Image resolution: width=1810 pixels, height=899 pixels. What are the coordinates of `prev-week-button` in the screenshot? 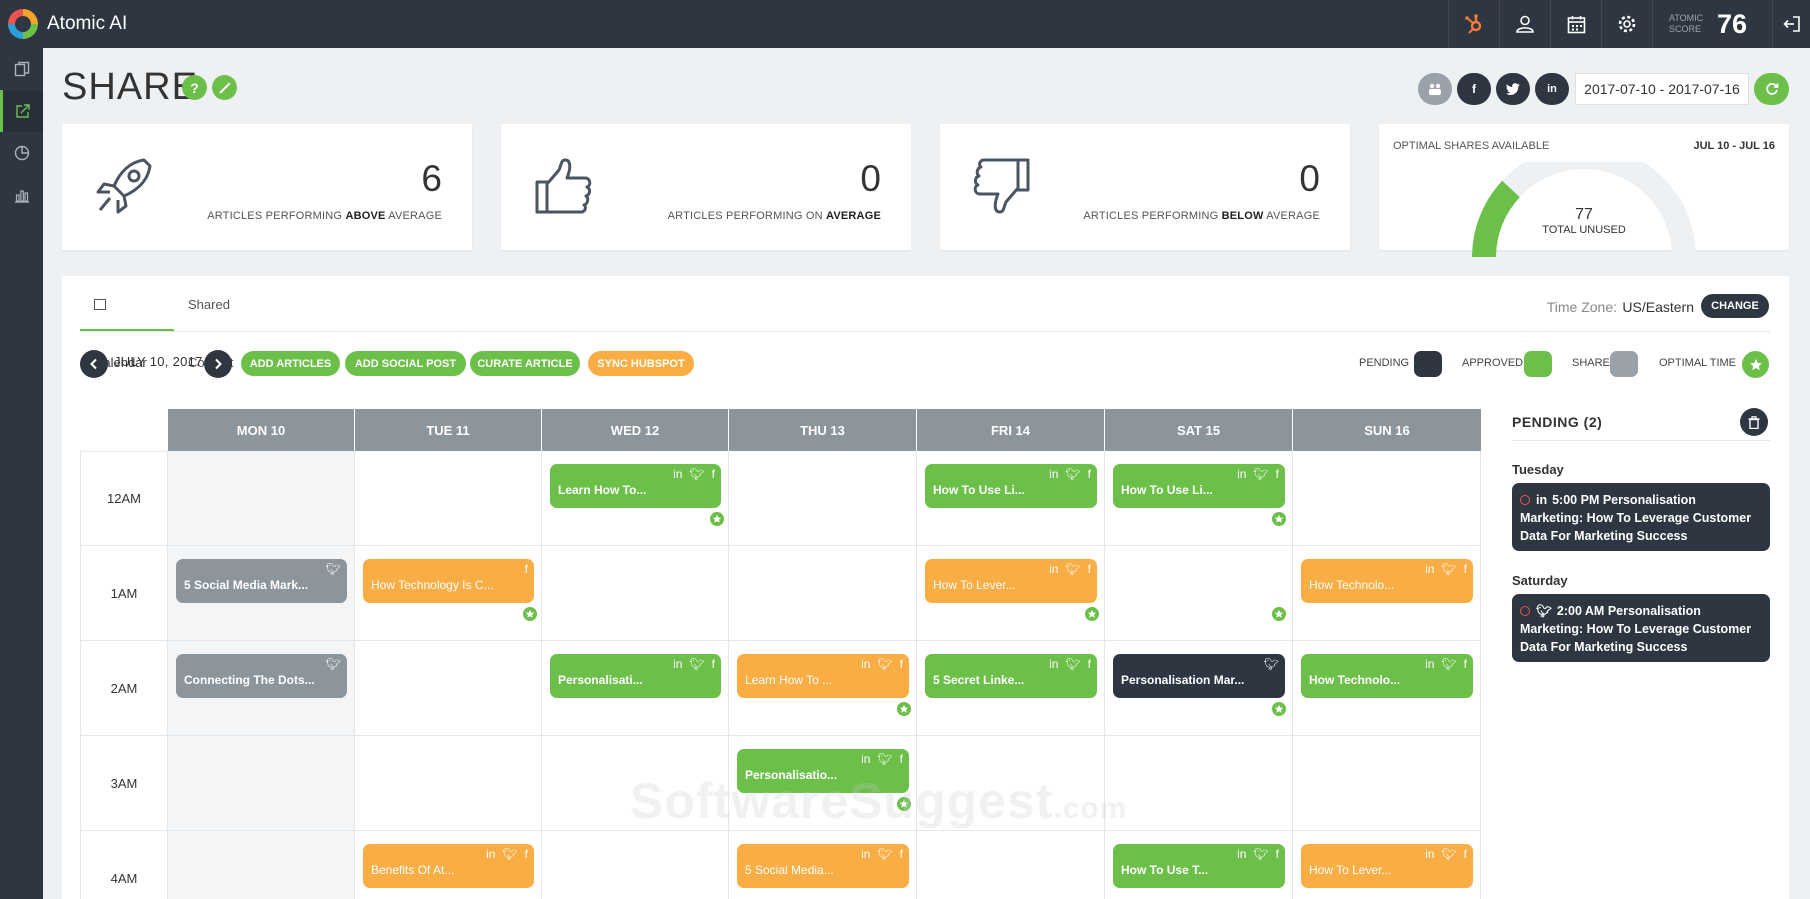 It's located at (94, 364).